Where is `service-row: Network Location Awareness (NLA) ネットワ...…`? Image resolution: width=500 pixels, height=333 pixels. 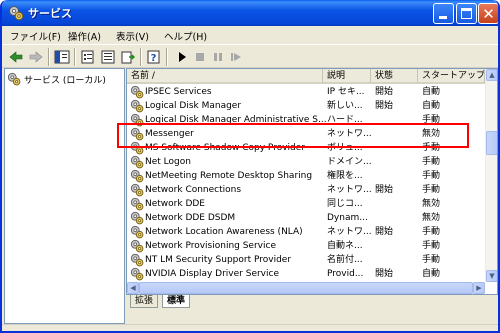
service-row: Network Location Awareness (NLA) ネットワ...… is located at coordinates (306, 232).